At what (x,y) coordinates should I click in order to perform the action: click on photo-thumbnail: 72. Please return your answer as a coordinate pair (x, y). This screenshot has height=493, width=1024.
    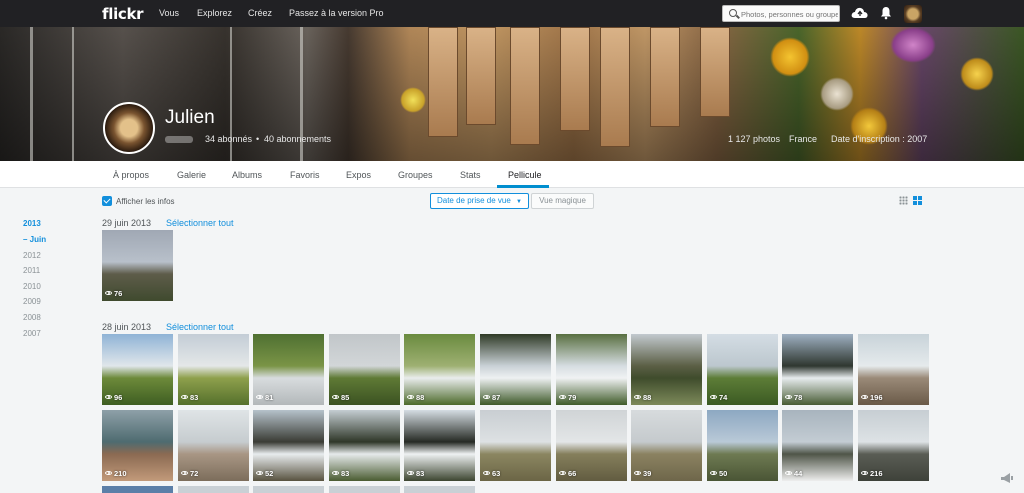
    Looking at the image, I should click on (213, 445).